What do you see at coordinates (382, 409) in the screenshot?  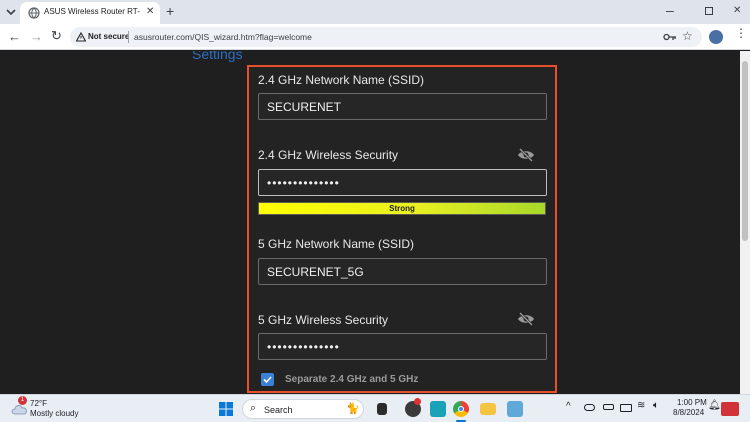 I see `task-view-icon` at bounding box center [382, 409].